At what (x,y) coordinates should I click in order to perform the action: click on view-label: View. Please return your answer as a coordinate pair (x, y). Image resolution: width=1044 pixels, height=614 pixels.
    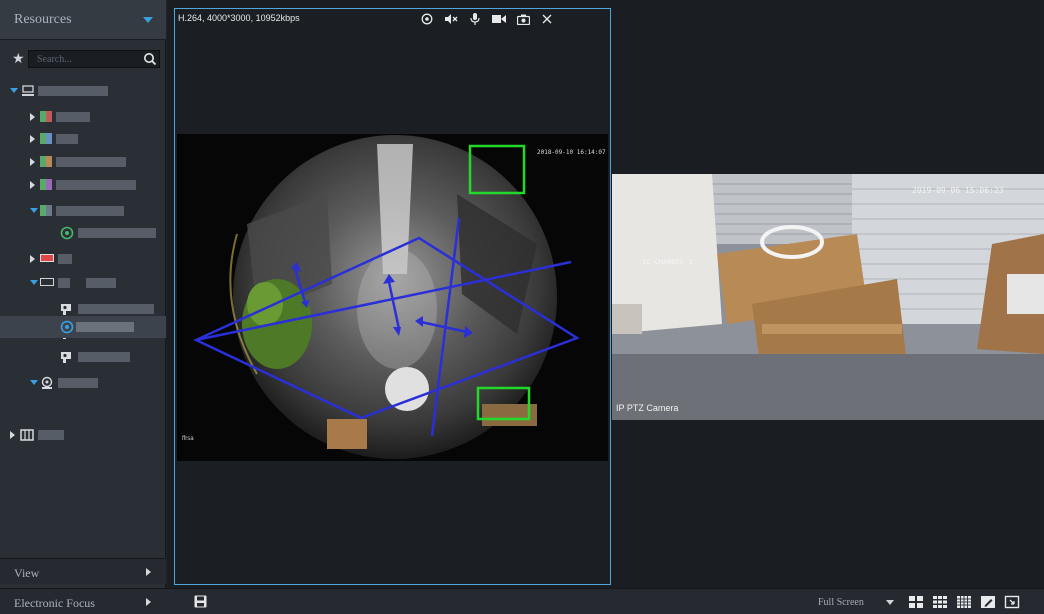
    Looking at the image, I should click on (27, 573).